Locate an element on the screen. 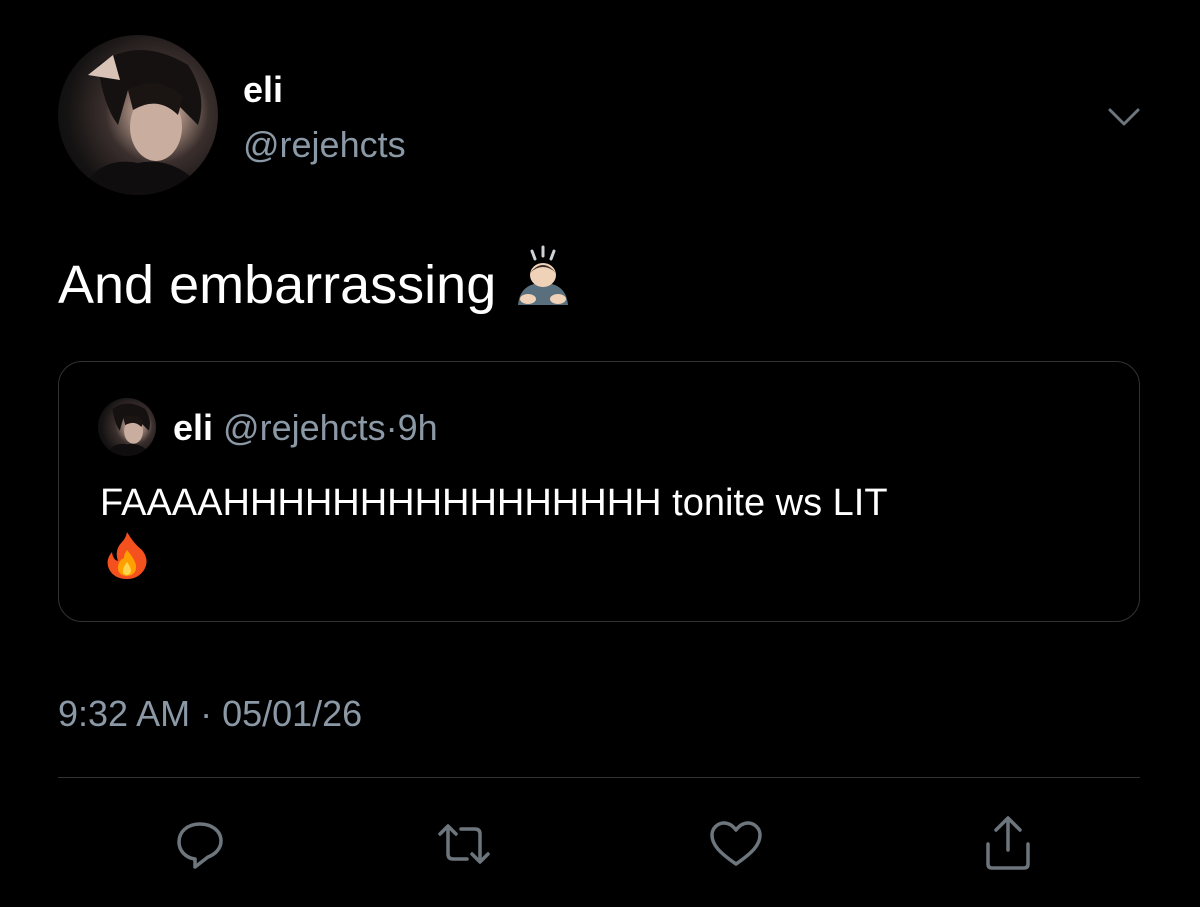  reply-button is located at coordinates (200, 844).